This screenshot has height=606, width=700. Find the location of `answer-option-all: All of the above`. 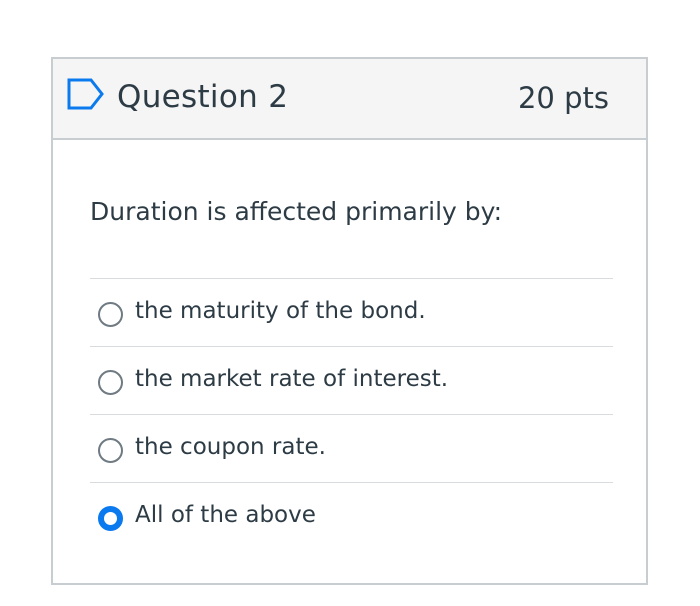

answer-option-all: All of the above is located at coordinates (351, 516).